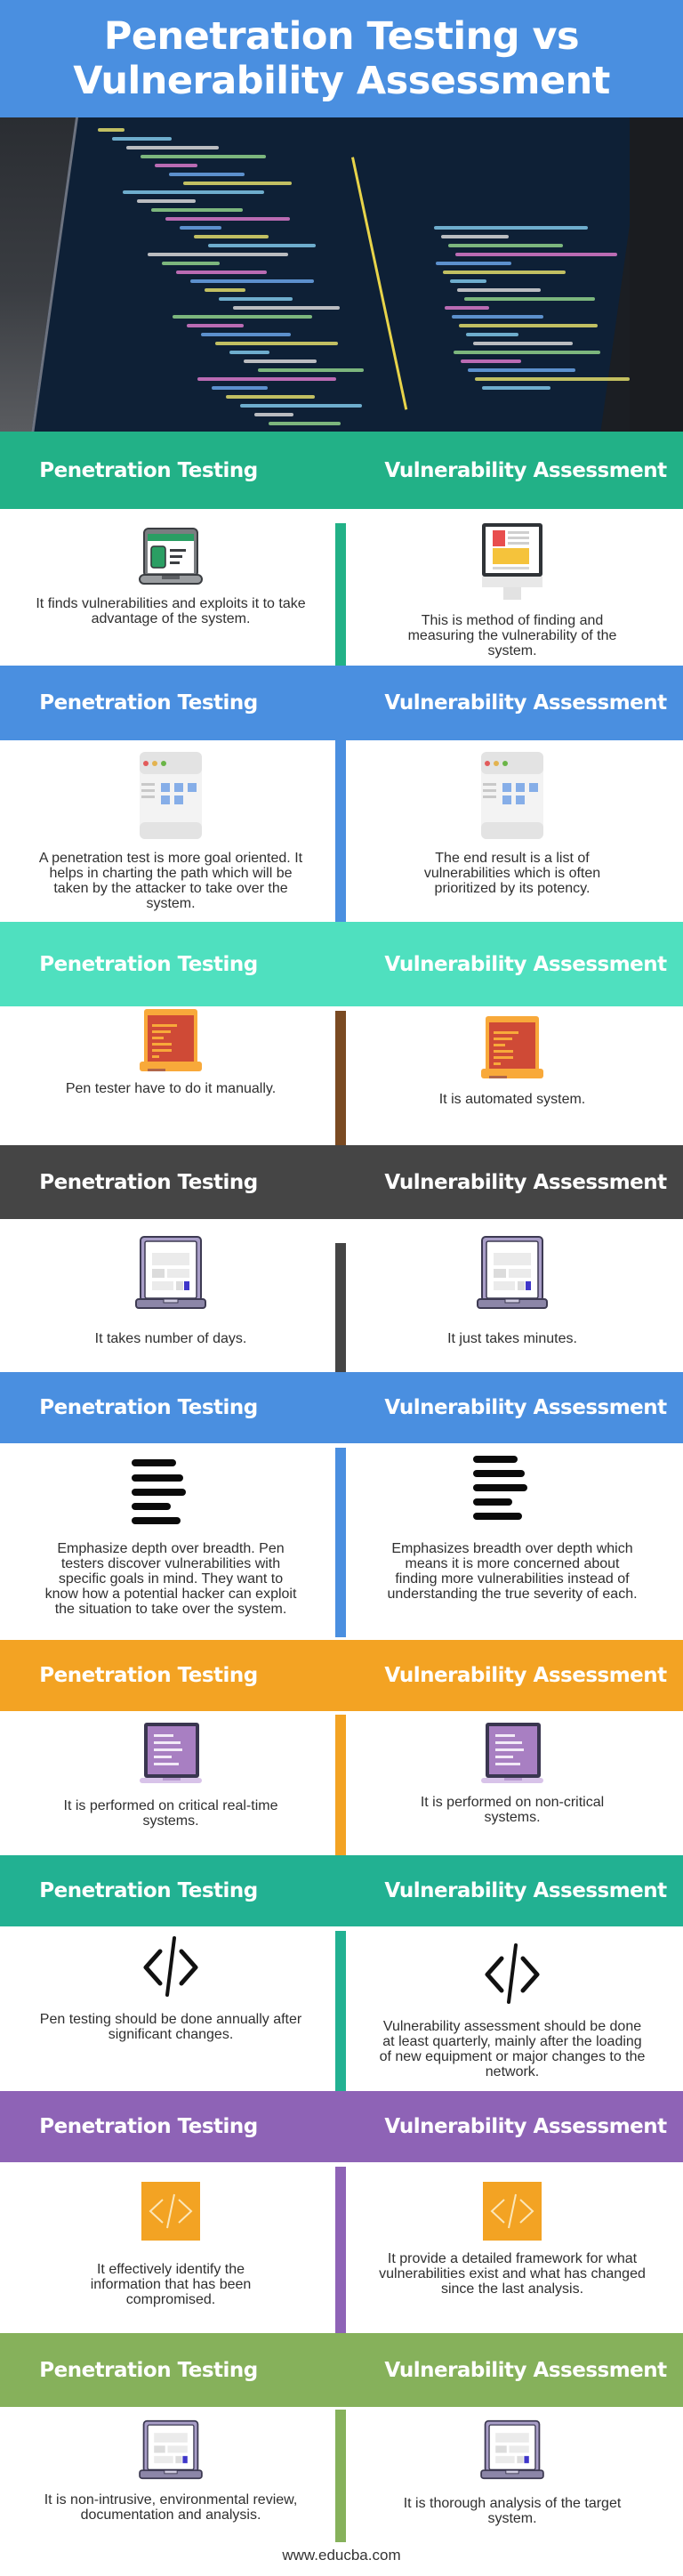 Image resolution: width=683 pixels, height=2576 pixels. I want to click on browser-window-icon, so click(171, 795).